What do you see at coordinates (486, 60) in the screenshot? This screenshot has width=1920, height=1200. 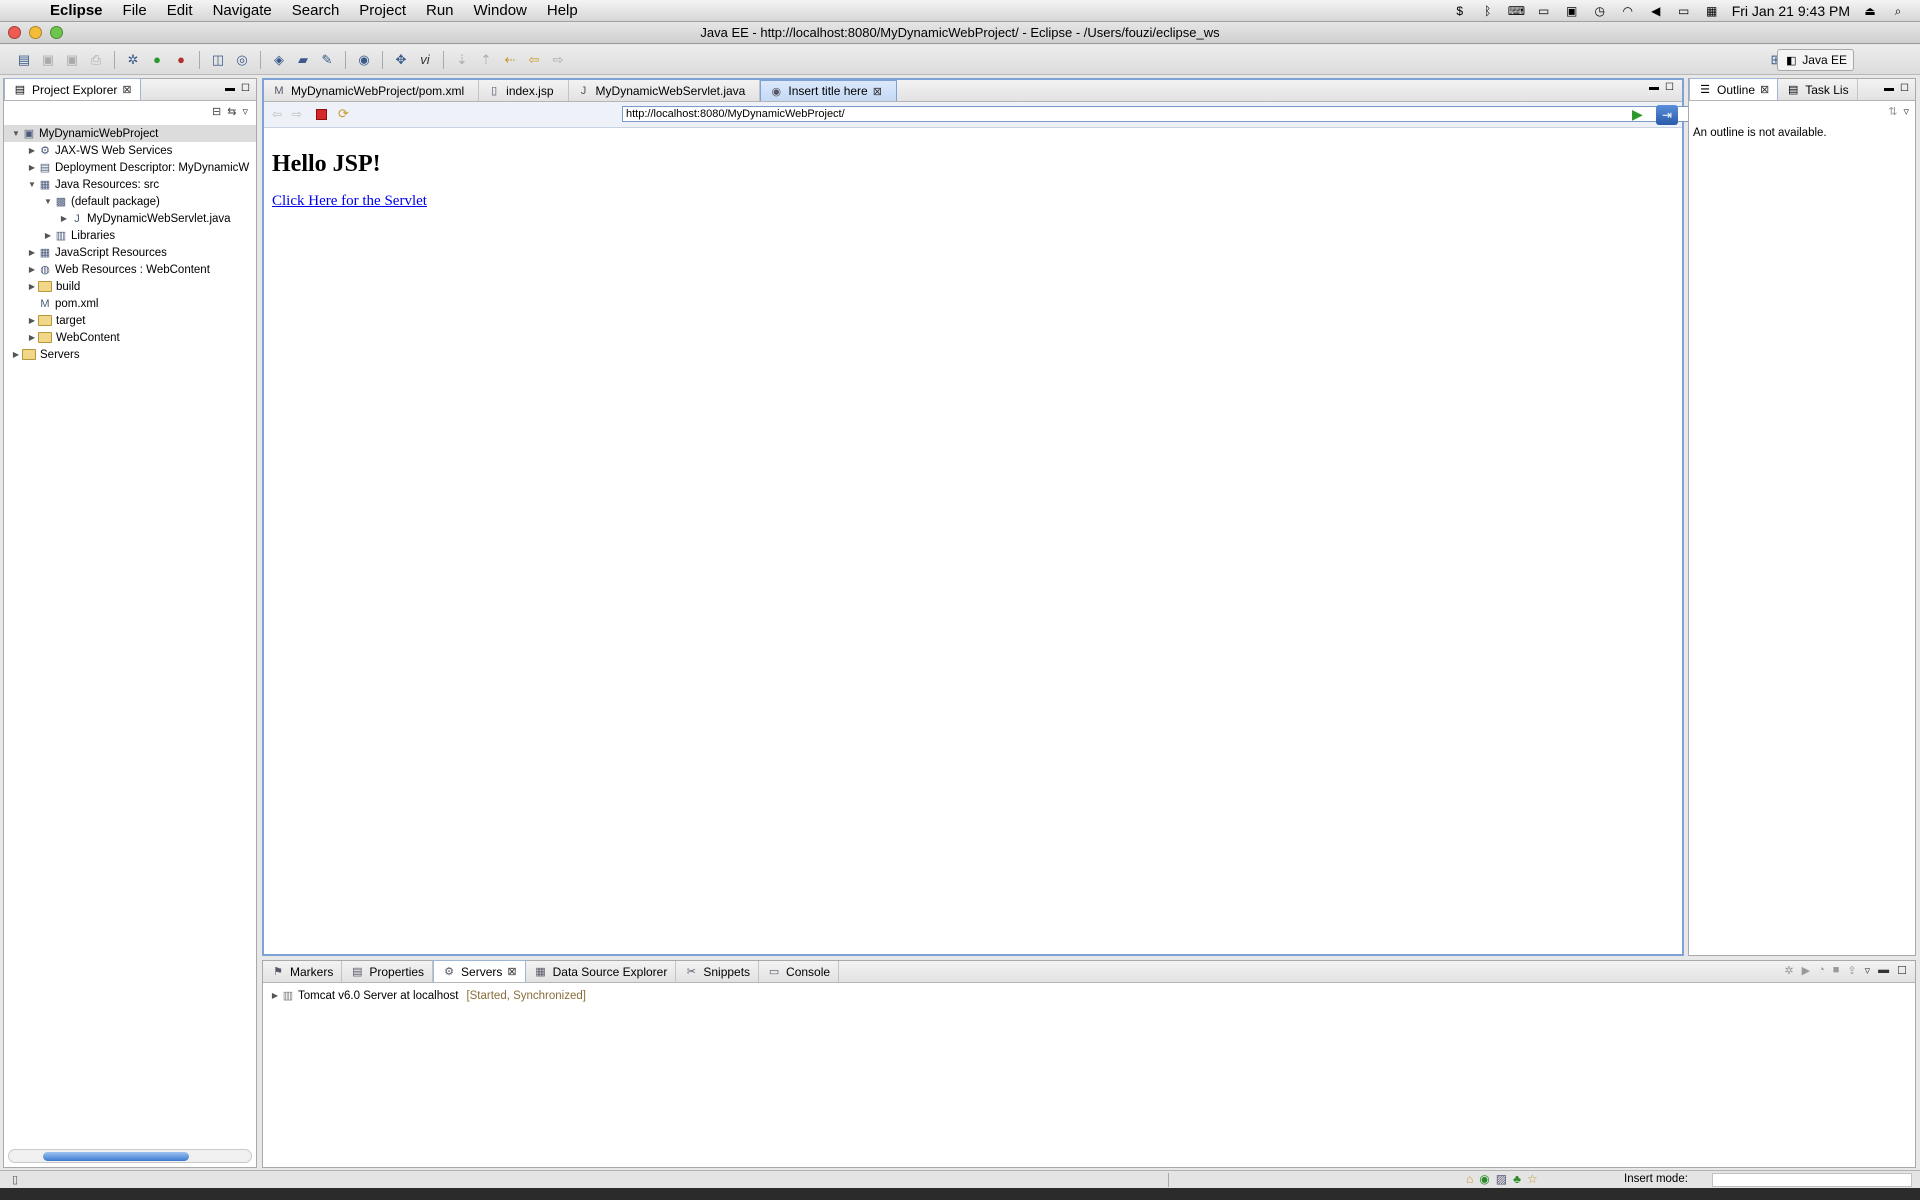 I see `previous-annotation-icon: ⇡` at bounding box center [486, 60].